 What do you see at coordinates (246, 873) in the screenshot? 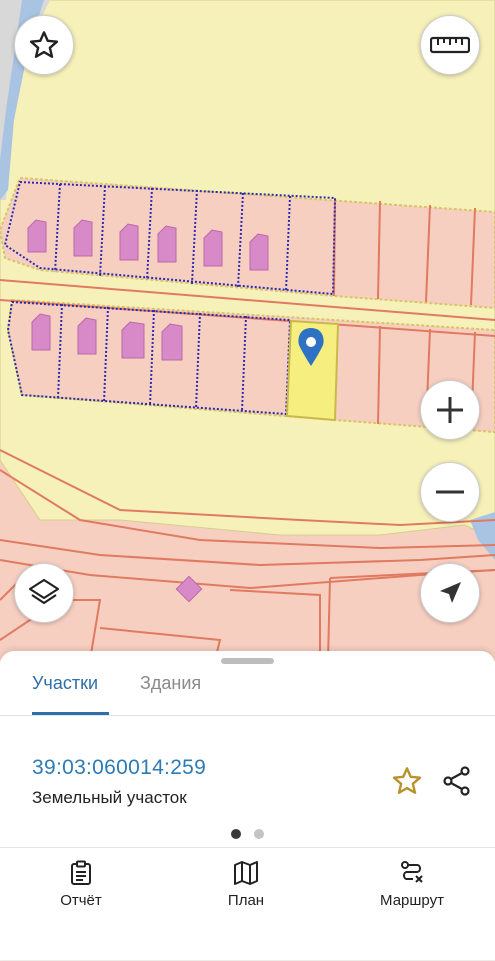
I see `map-icon` at bounding box center [246, 873].